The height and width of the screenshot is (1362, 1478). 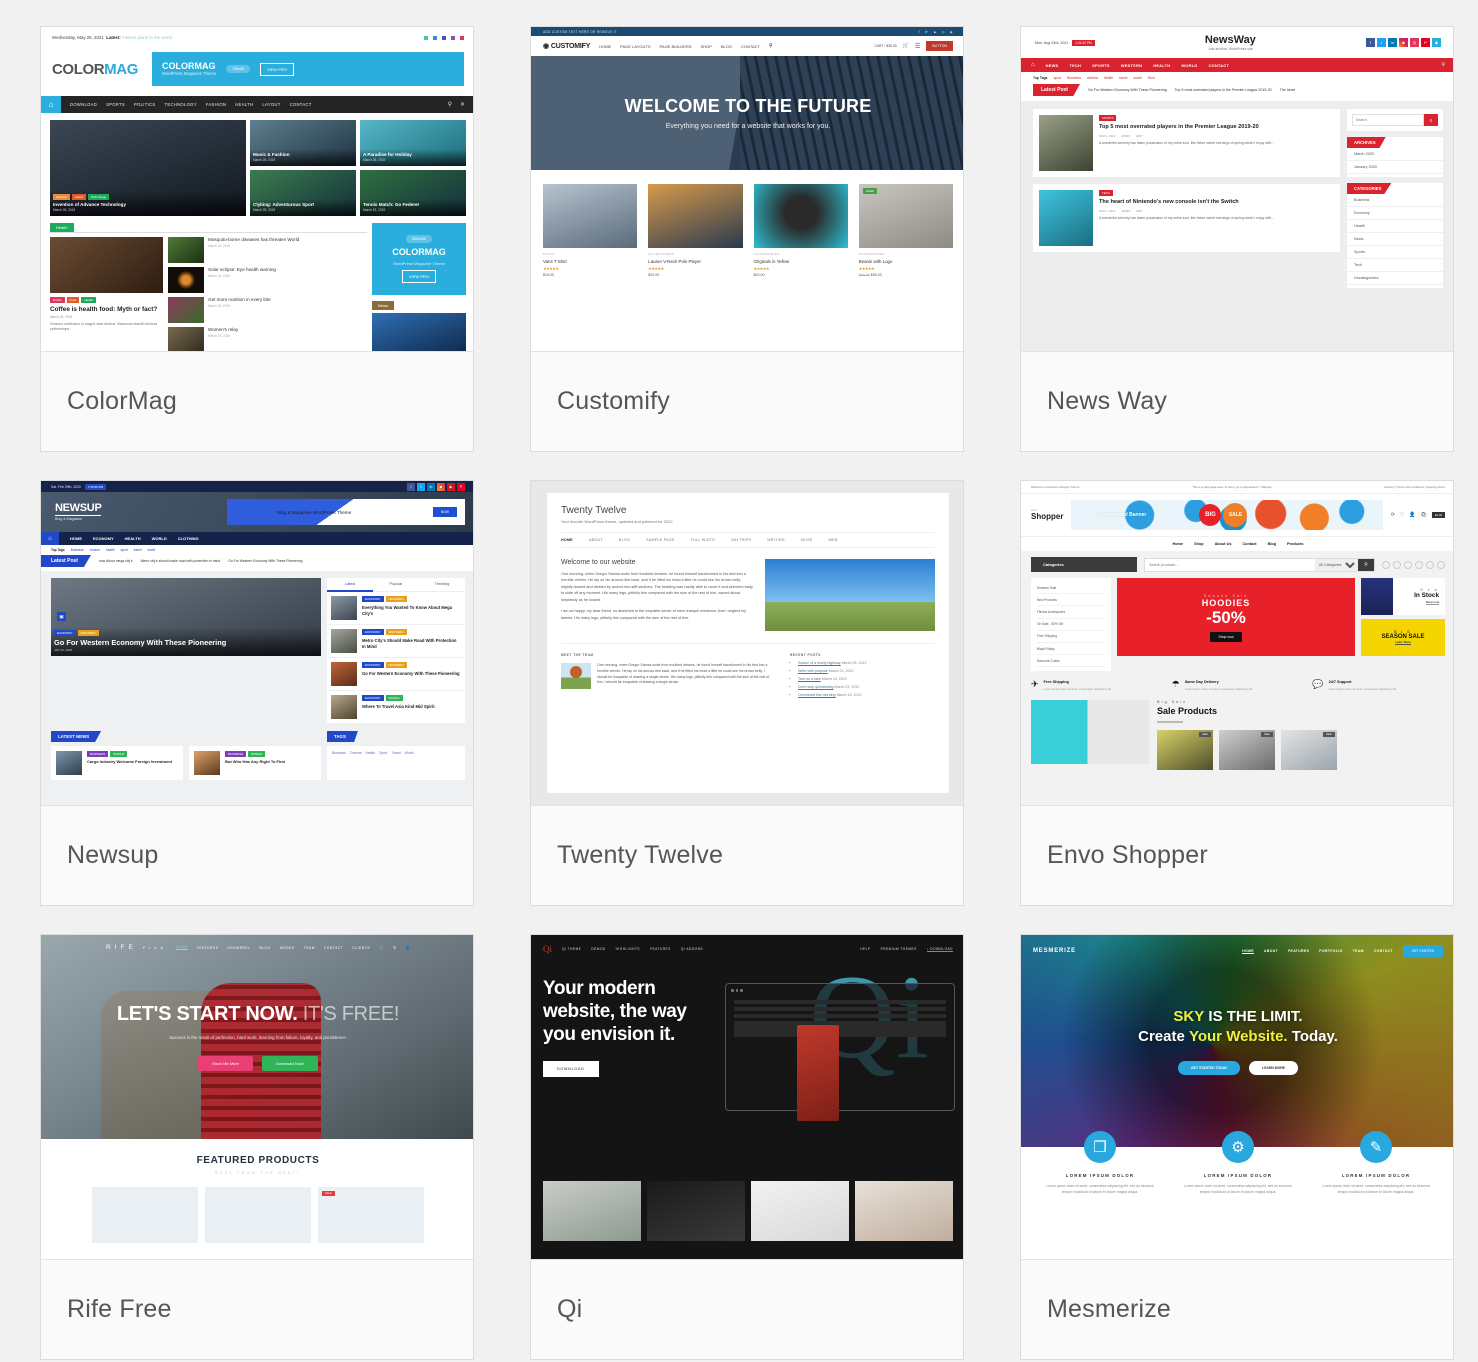 What do you see at coordinates (1388, 120) in the screenshot?
I see `search-input` at bounding box center [1388, 120].